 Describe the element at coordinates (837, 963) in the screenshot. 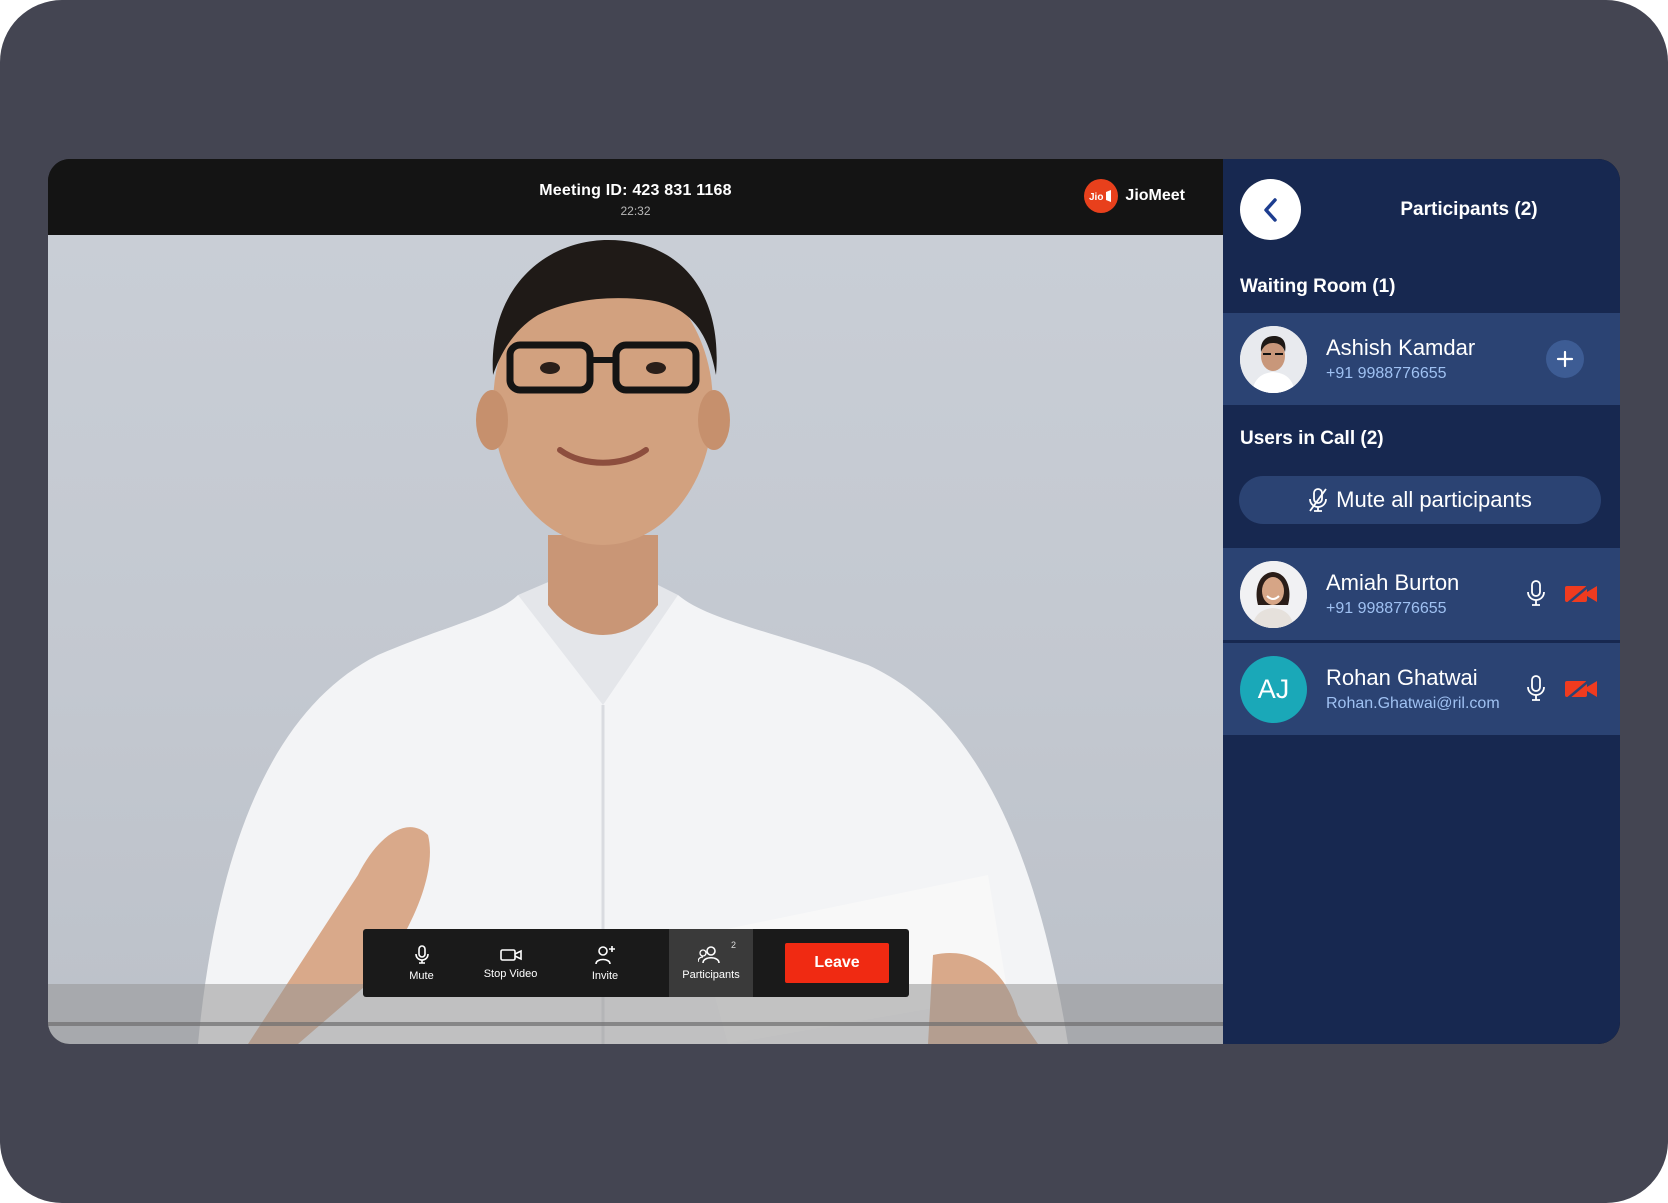

I see `leave-button: Leave` at that location.